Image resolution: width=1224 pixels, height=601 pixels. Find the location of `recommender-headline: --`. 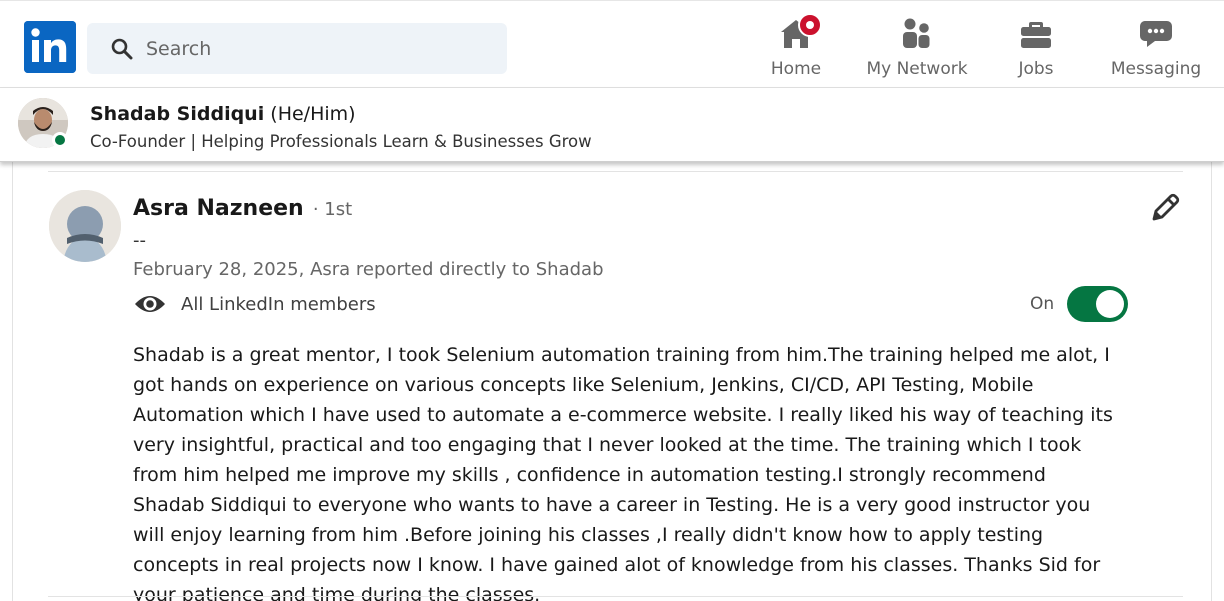

recommender-headline: -- is located at coordinates (139, 240).